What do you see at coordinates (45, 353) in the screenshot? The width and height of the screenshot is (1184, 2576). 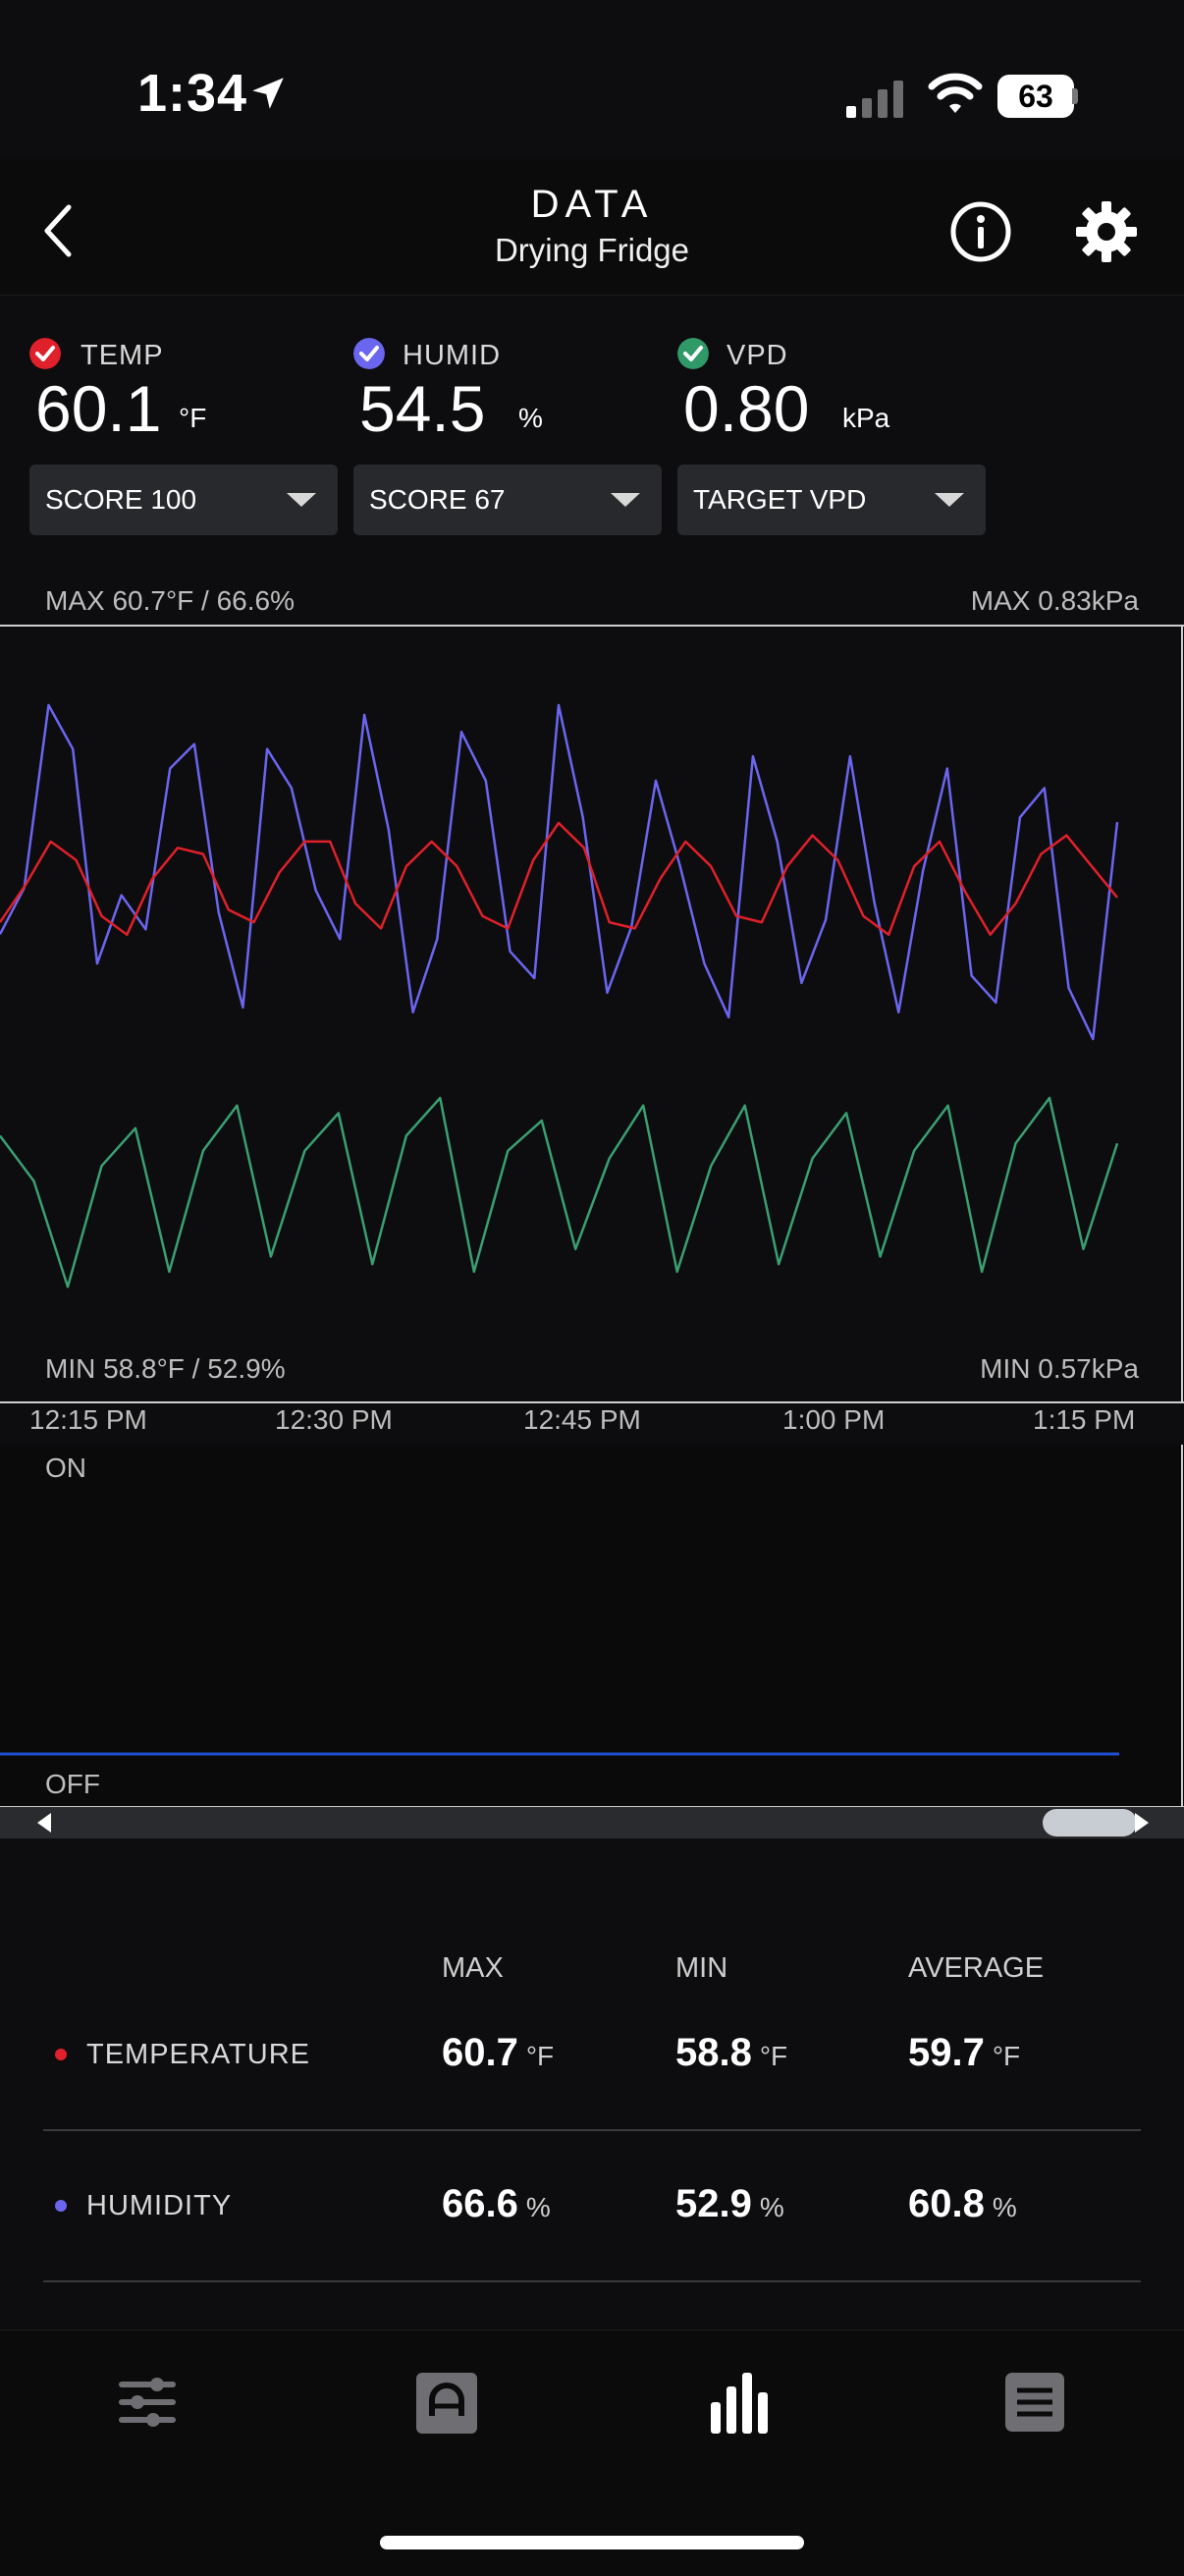 I see `check-temp-icon` at bounding box center [45, 353].